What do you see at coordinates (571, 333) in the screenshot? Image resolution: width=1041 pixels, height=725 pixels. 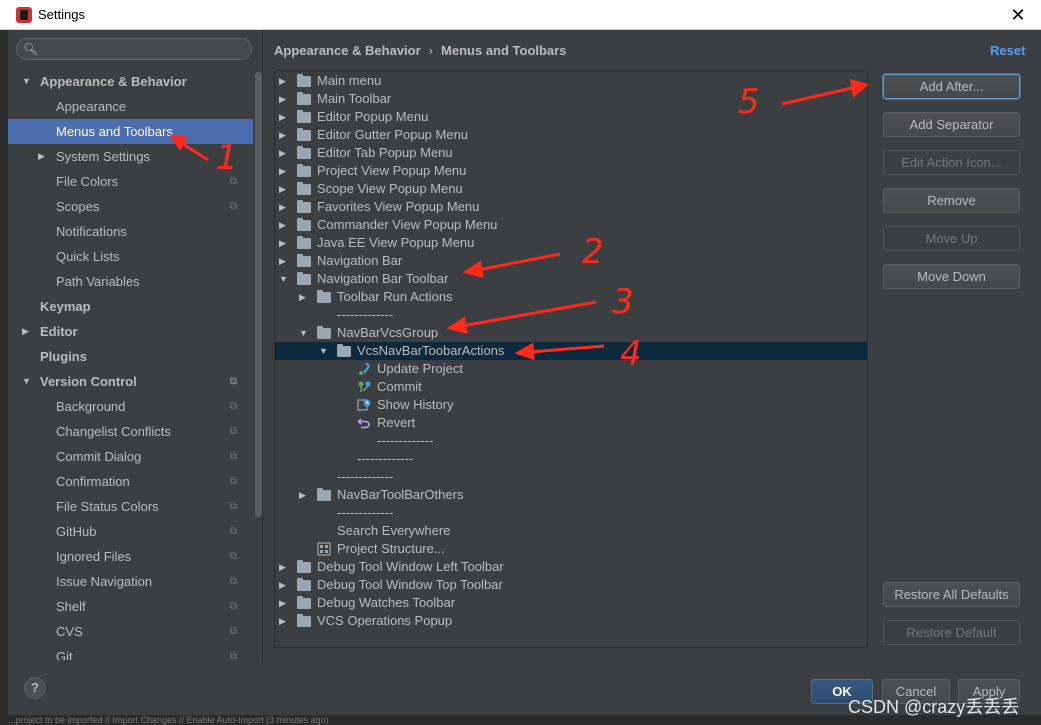 I see `tree-row-navbar-vcs-group: ▼ NavBarVcsGroup` at bounding box center [571, 333].